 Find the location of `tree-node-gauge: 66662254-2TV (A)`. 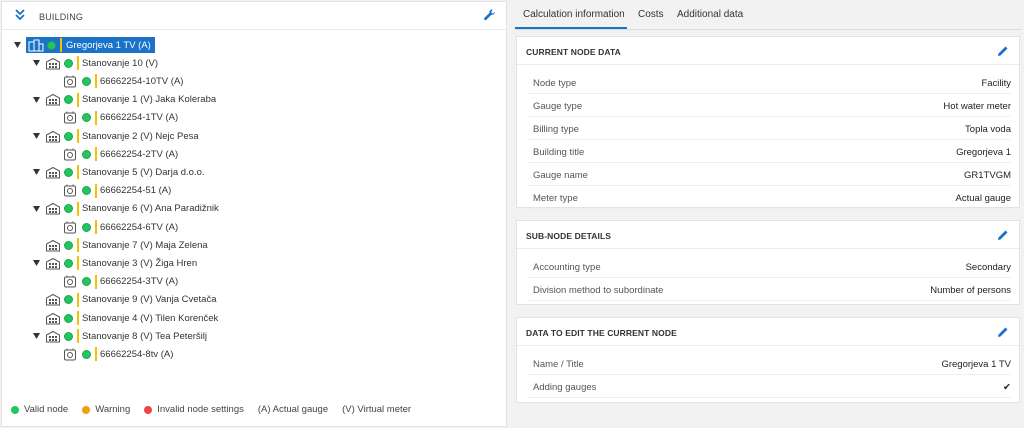

tree-node-gauge: 66662254-2TV (A) is located at coordinates (120, 154).